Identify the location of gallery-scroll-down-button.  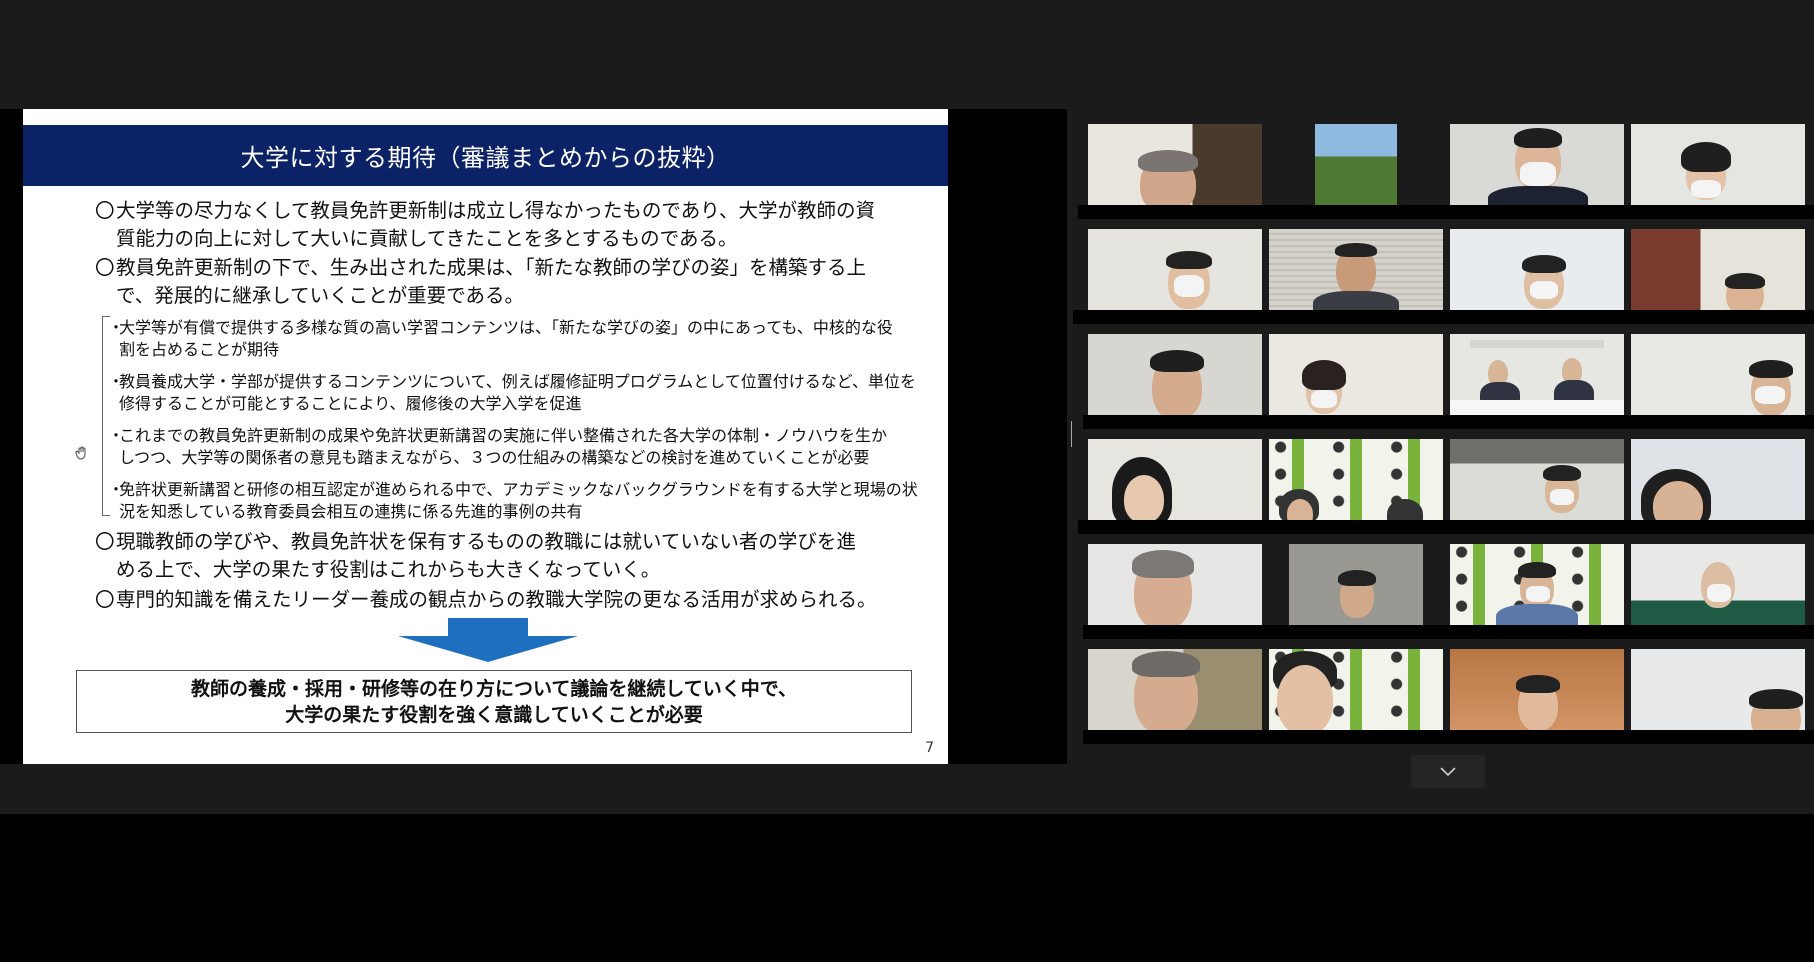
(1448, 771).